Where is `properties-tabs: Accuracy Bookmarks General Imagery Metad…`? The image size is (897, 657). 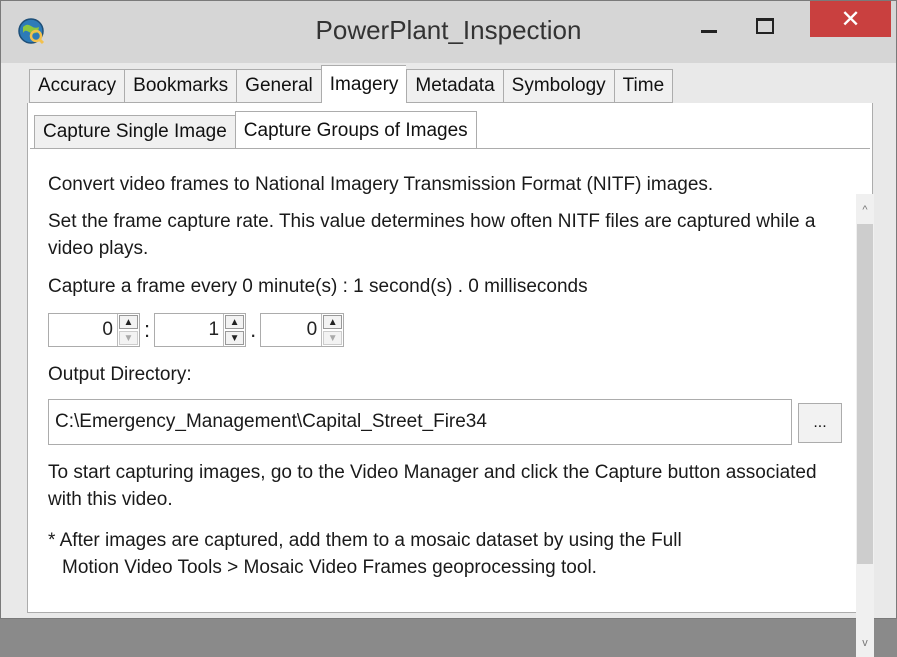
properties-tabs: Accuracy Bookmarks General Imagery Metad… is located at coordinates (351, 84).